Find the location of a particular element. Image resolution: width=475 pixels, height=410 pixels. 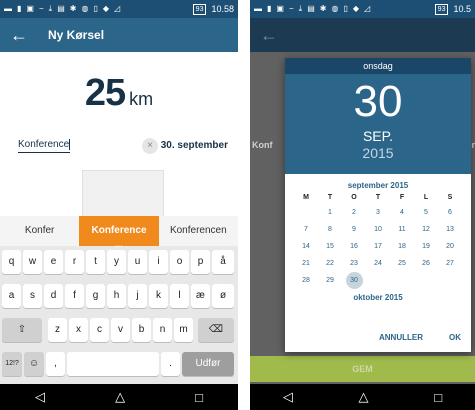

key: z is located at coordinates (57, 330).